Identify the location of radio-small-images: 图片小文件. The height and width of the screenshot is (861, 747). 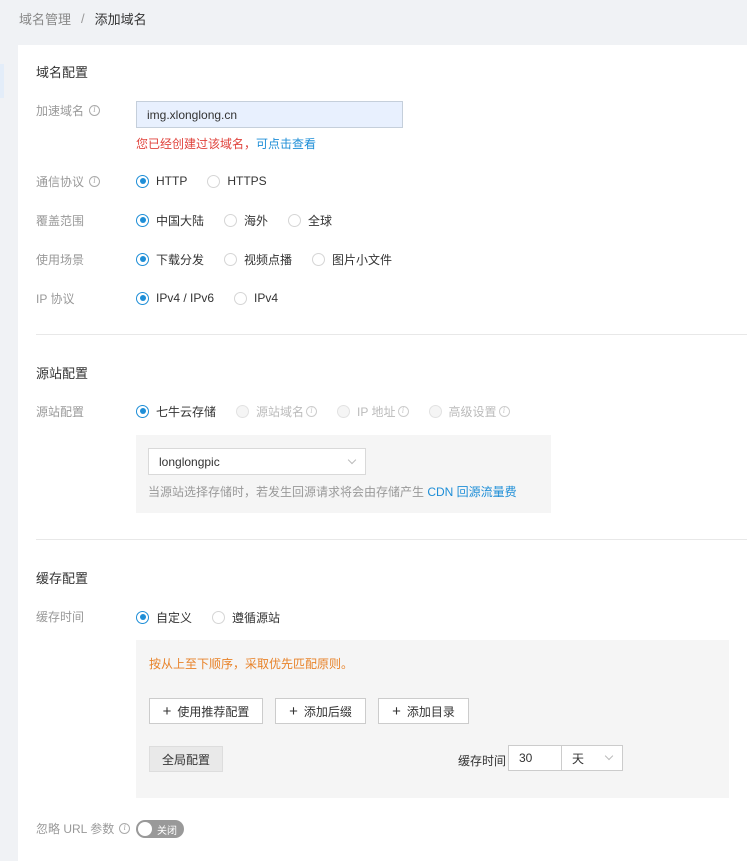
(352, 259).